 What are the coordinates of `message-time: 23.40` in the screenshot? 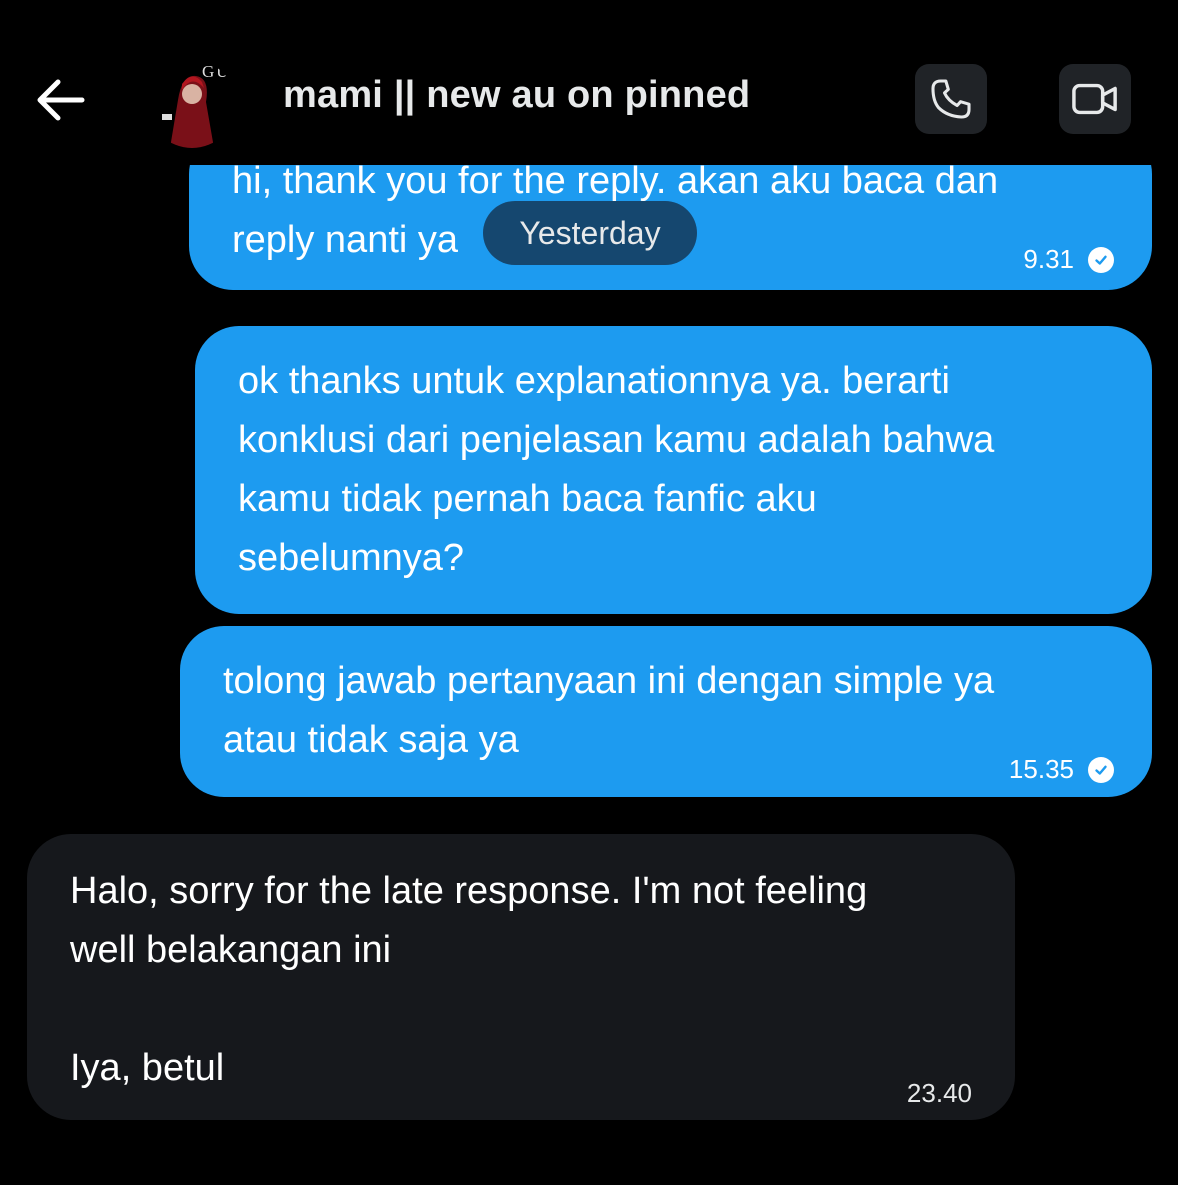 It's located at (939, 1093).